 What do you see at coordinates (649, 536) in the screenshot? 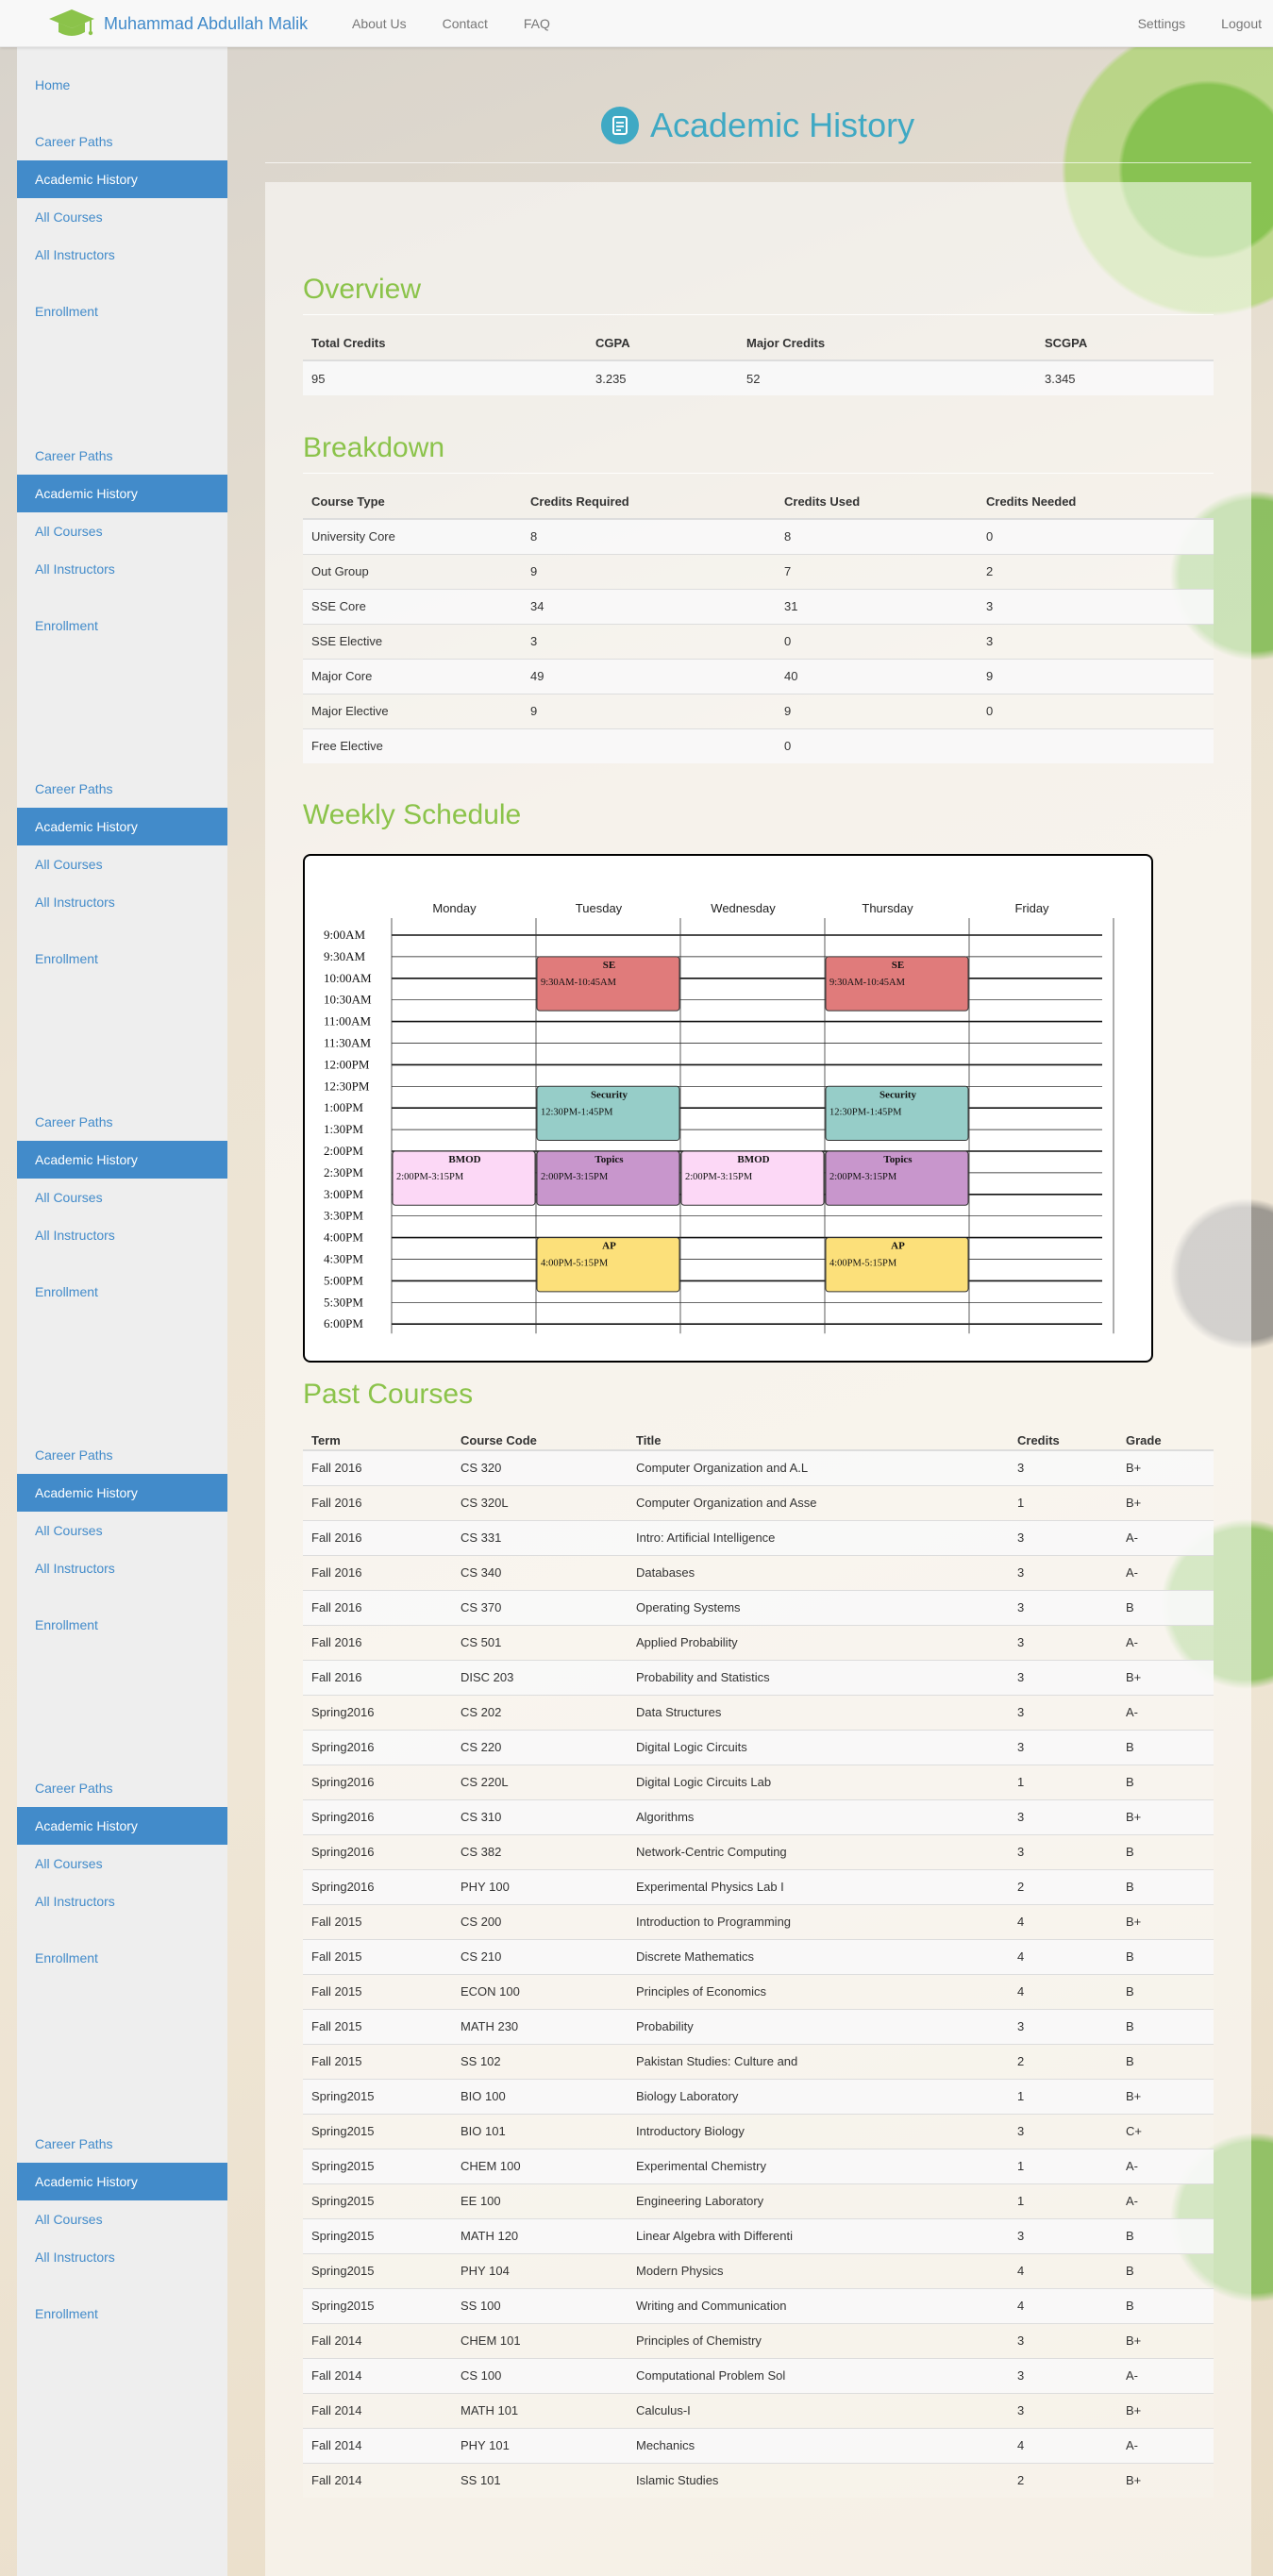
I see `table-cell: 8` at bounding box center [649, 536].